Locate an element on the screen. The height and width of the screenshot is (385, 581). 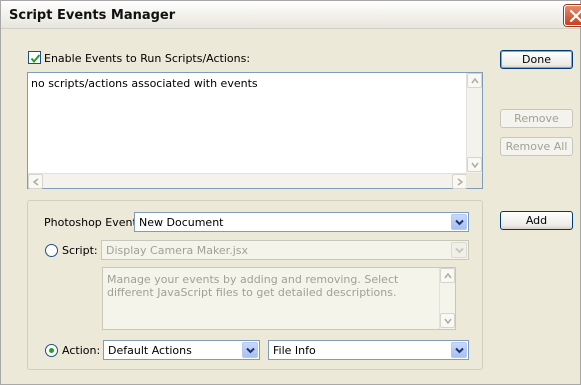
chevron-right-icon is located at coordinates (460, 182).